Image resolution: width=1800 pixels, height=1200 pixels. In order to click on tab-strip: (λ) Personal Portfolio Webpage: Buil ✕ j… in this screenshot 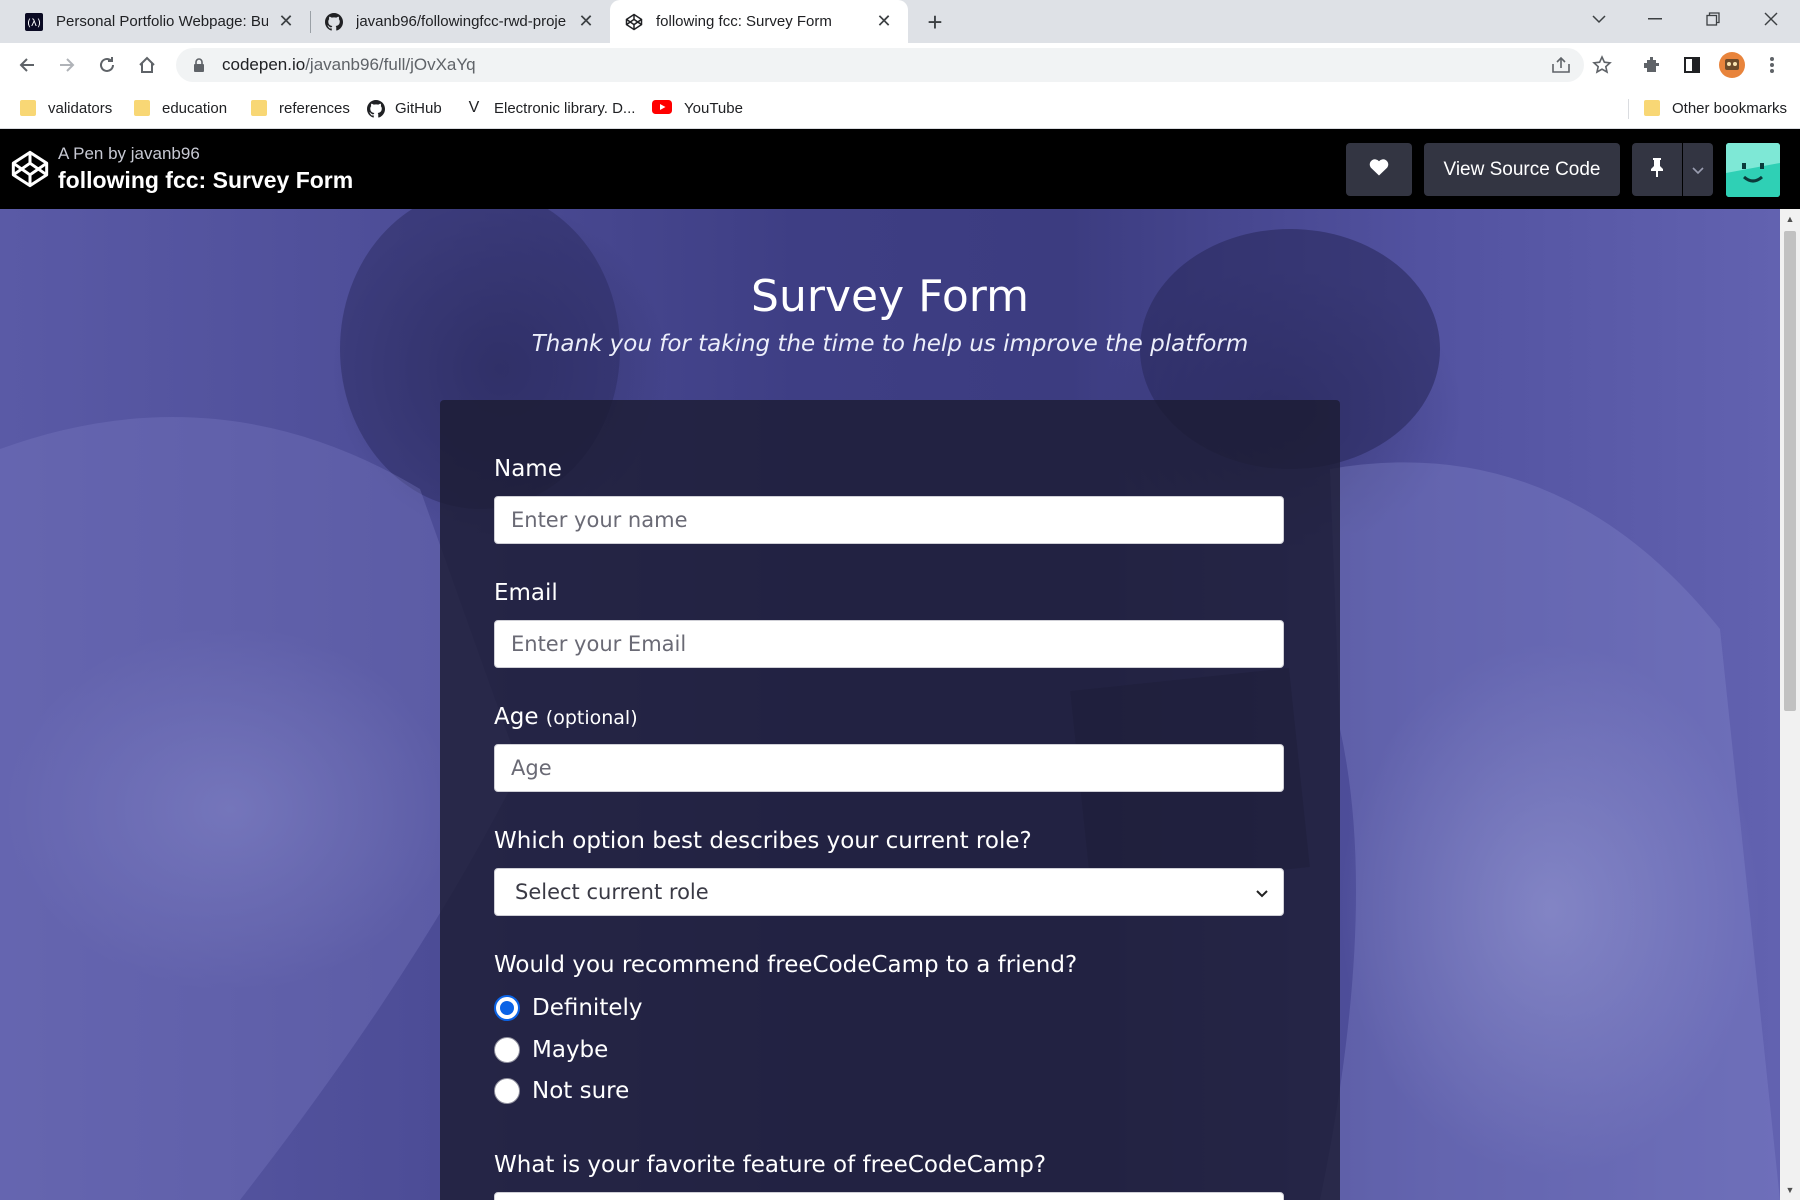, I will do `click(900, 21)`.